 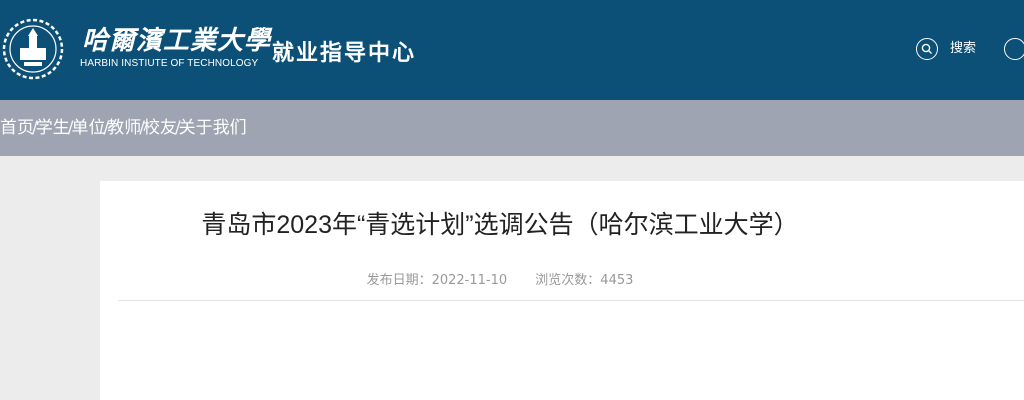 I want to click on university-emblem-icon, so click(x=33, y=49).